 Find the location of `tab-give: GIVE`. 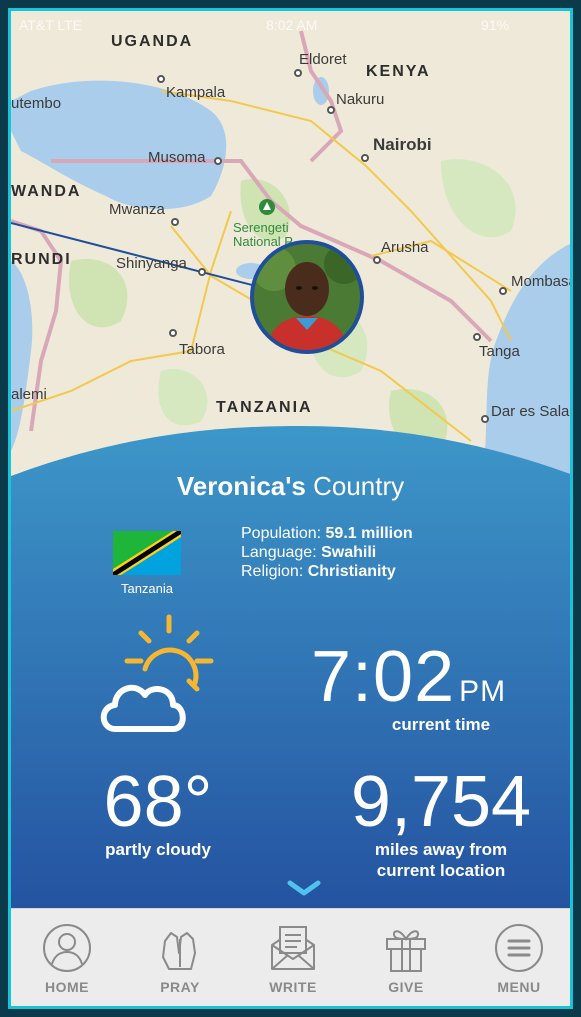

tab-give: GIVE is located at coordinates (406, 957).